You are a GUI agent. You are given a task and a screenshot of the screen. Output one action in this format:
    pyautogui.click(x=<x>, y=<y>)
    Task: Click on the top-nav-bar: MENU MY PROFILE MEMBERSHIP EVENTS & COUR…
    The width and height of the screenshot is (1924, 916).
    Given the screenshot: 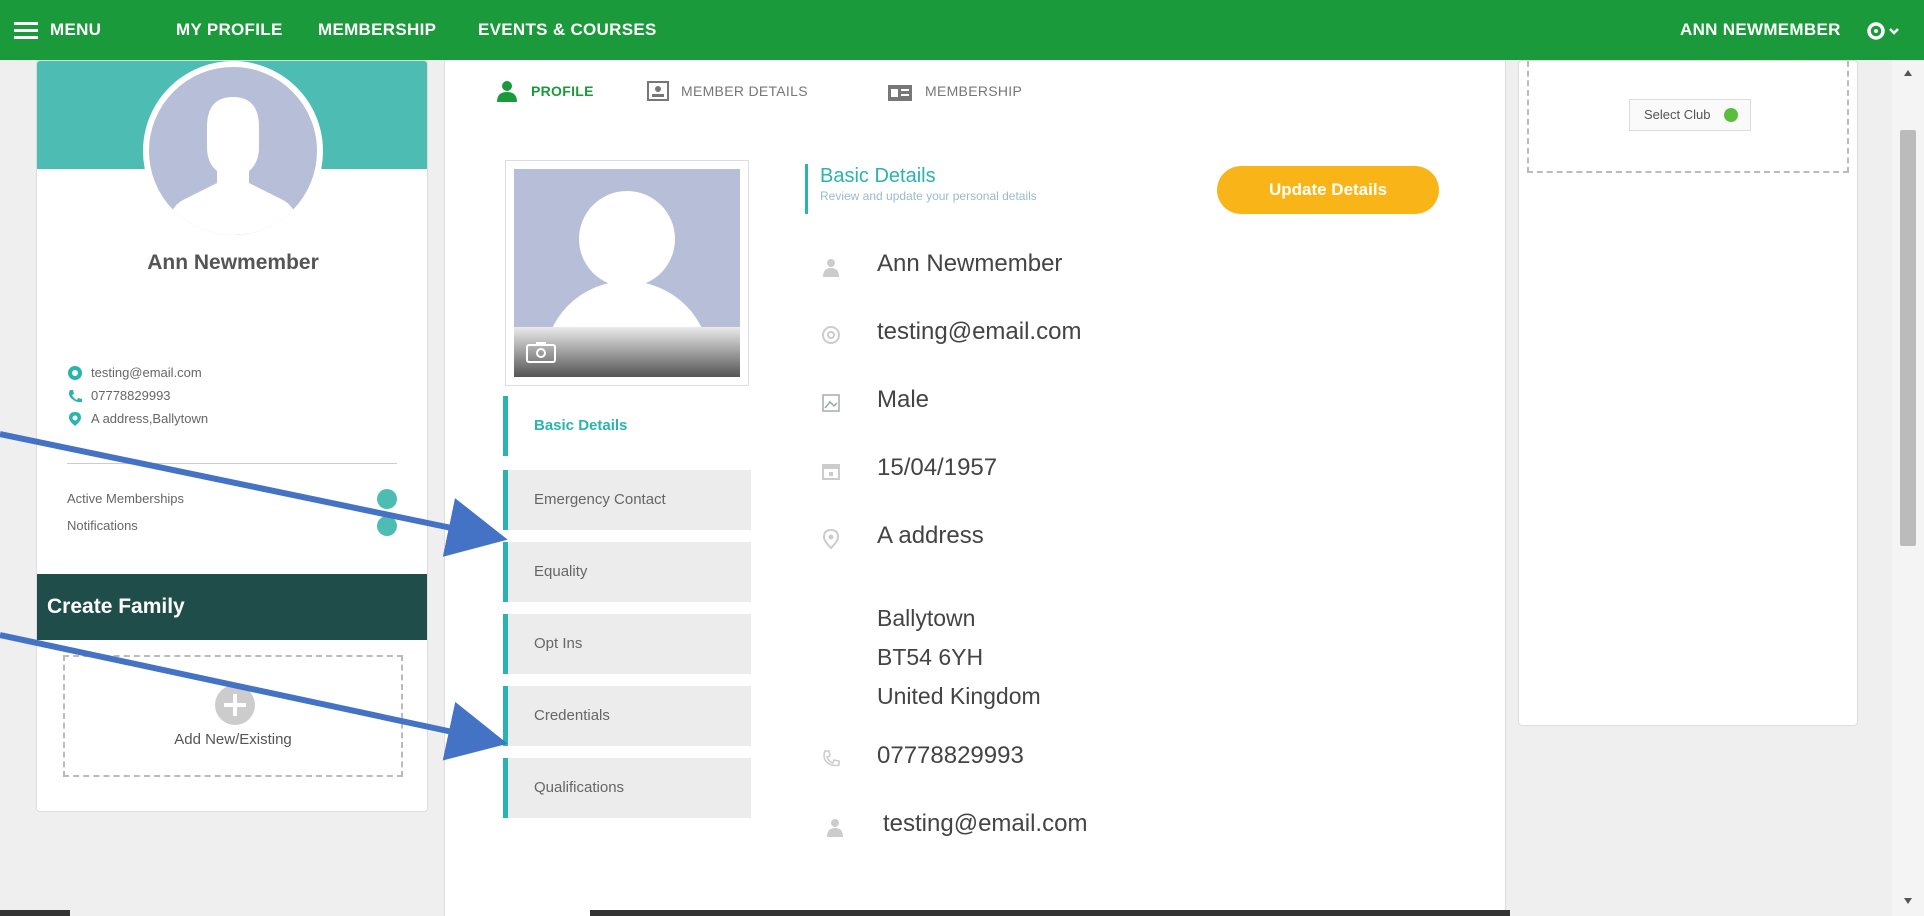 What is the action you would take?
    pyautogui.click(x=962, y=30)
    